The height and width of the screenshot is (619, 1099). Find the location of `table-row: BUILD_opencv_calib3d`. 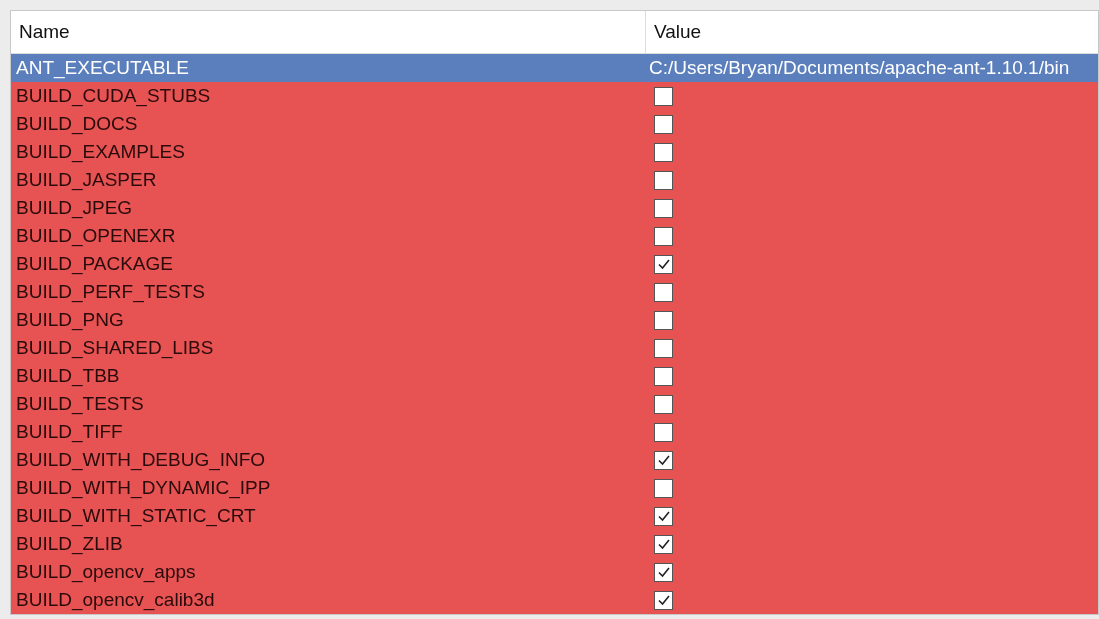

table-row: BUILD_opencv_calib3d is located at coordinates (554, 600).